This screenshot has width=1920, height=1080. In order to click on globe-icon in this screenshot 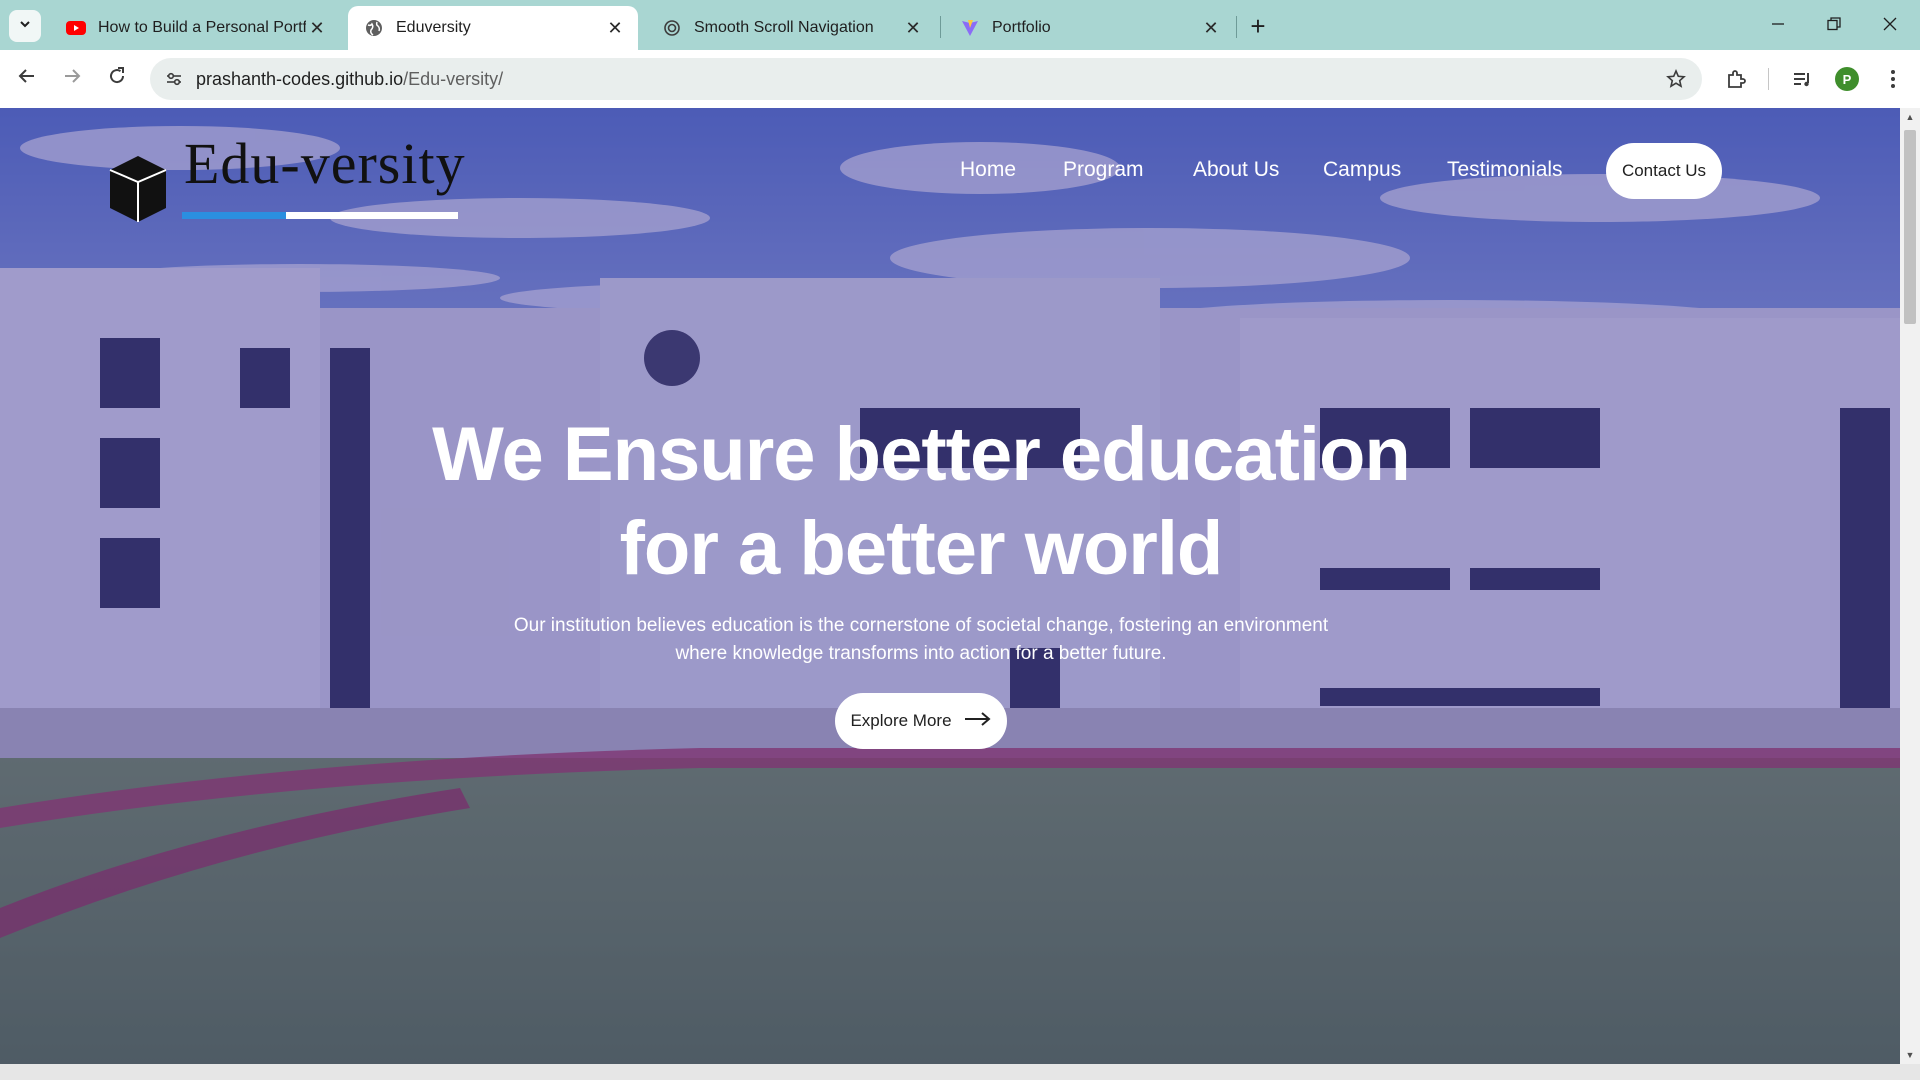, I will do `click(374, 28)`.